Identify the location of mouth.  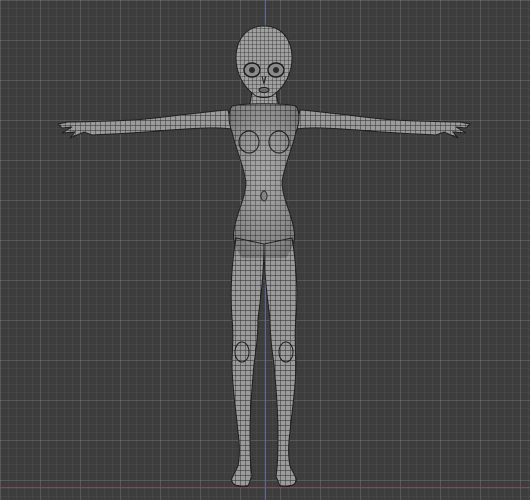
(264, 90).